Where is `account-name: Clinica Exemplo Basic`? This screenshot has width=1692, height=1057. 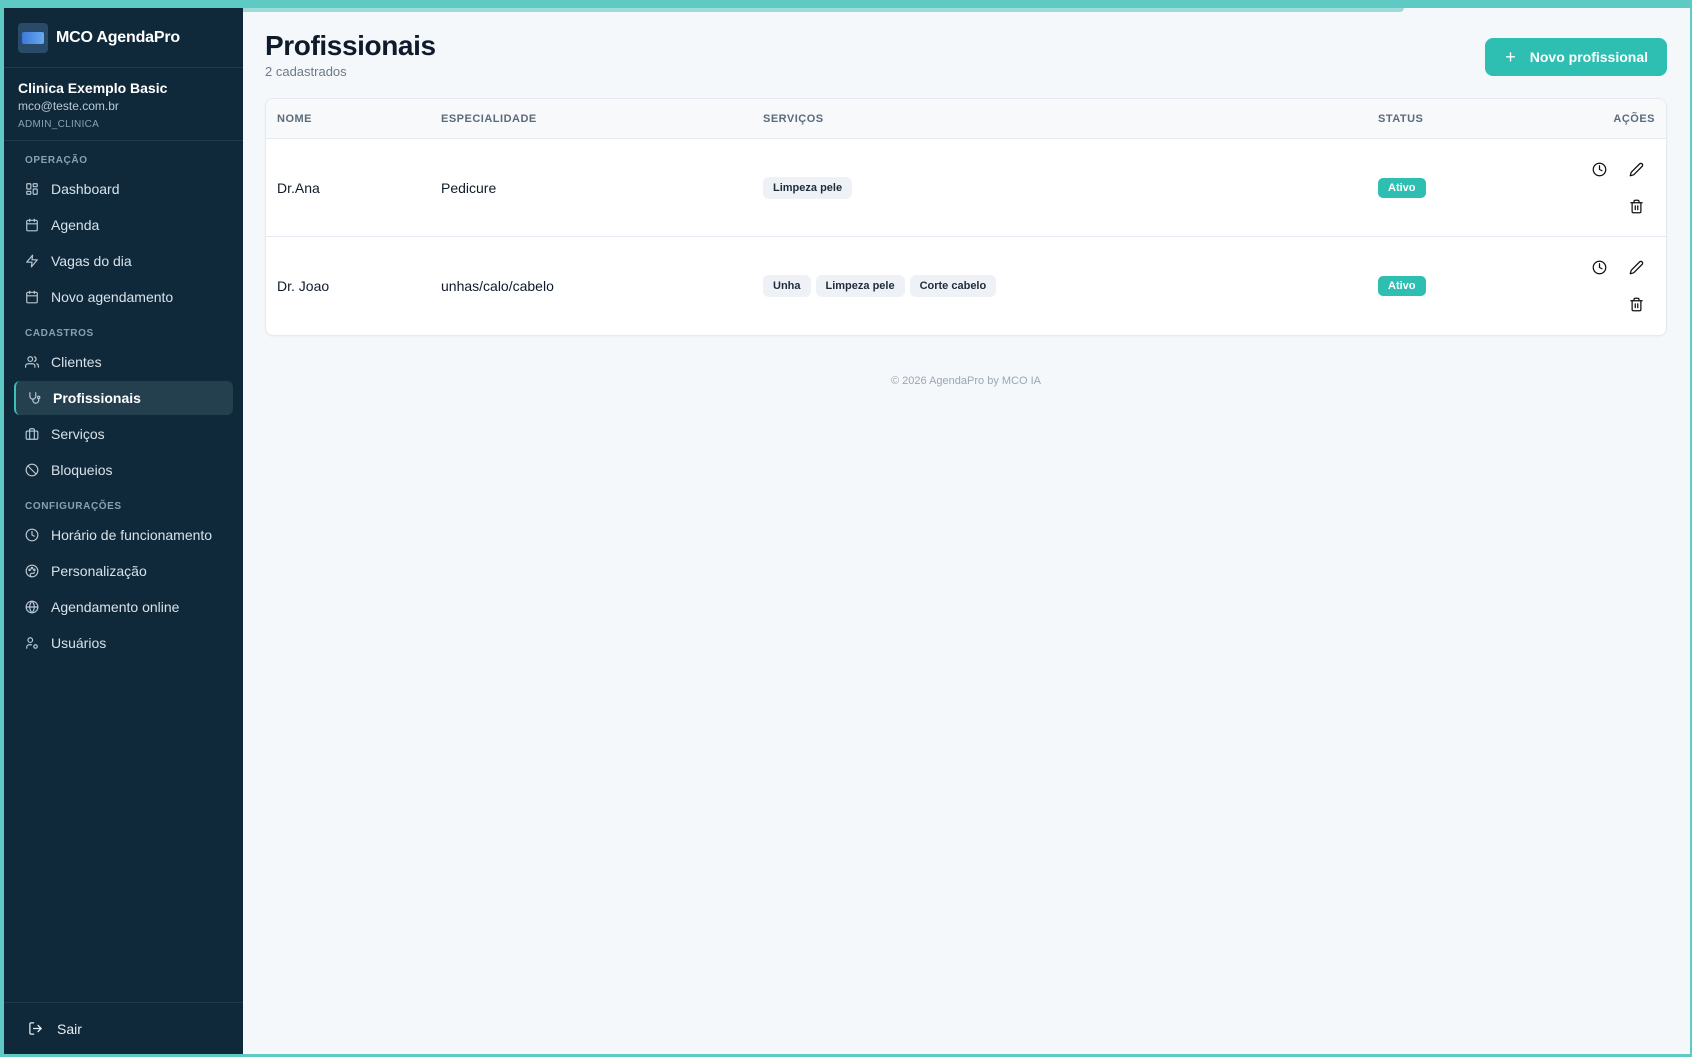 account-name: Clinica Exemplo Basic is located at coordinates (93, 88).